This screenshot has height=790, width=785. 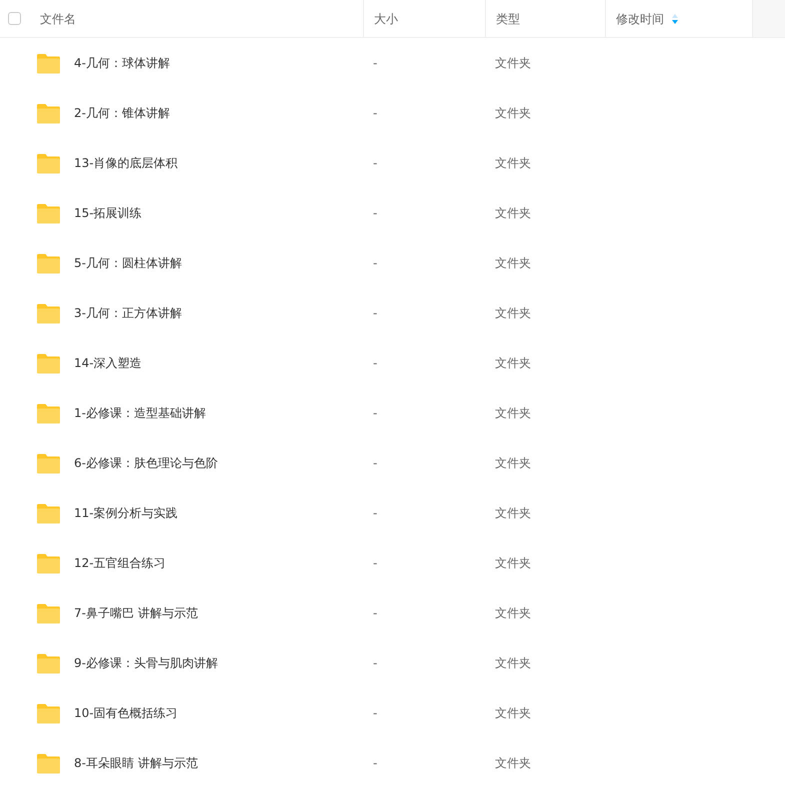 I want to click on file-name: 15-拓展训练, so click(x=108, y=213).